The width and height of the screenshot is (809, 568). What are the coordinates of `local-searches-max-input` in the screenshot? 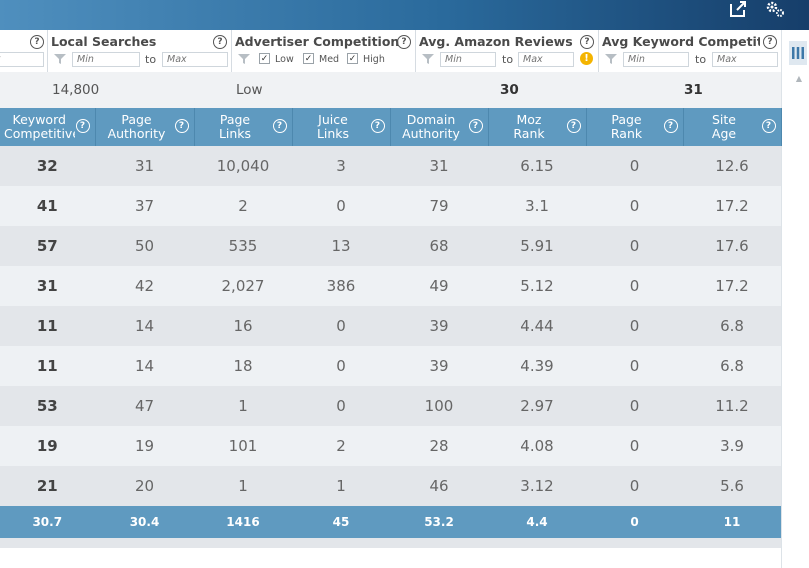 It's located at (195, 59).